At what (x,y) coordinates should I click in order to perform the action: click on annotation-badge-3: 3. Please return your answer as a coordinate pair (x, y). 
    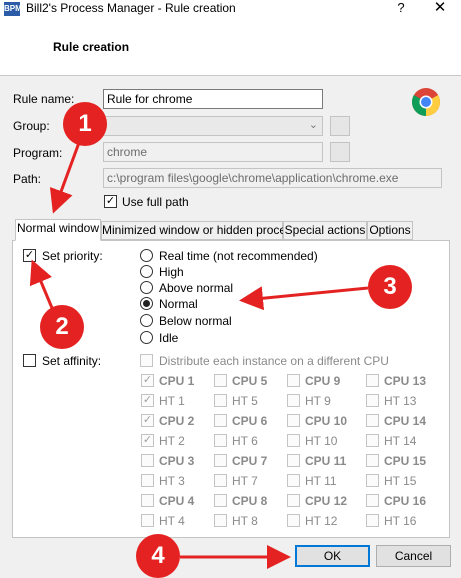
    Looking at the image, I should click on (390, 287).